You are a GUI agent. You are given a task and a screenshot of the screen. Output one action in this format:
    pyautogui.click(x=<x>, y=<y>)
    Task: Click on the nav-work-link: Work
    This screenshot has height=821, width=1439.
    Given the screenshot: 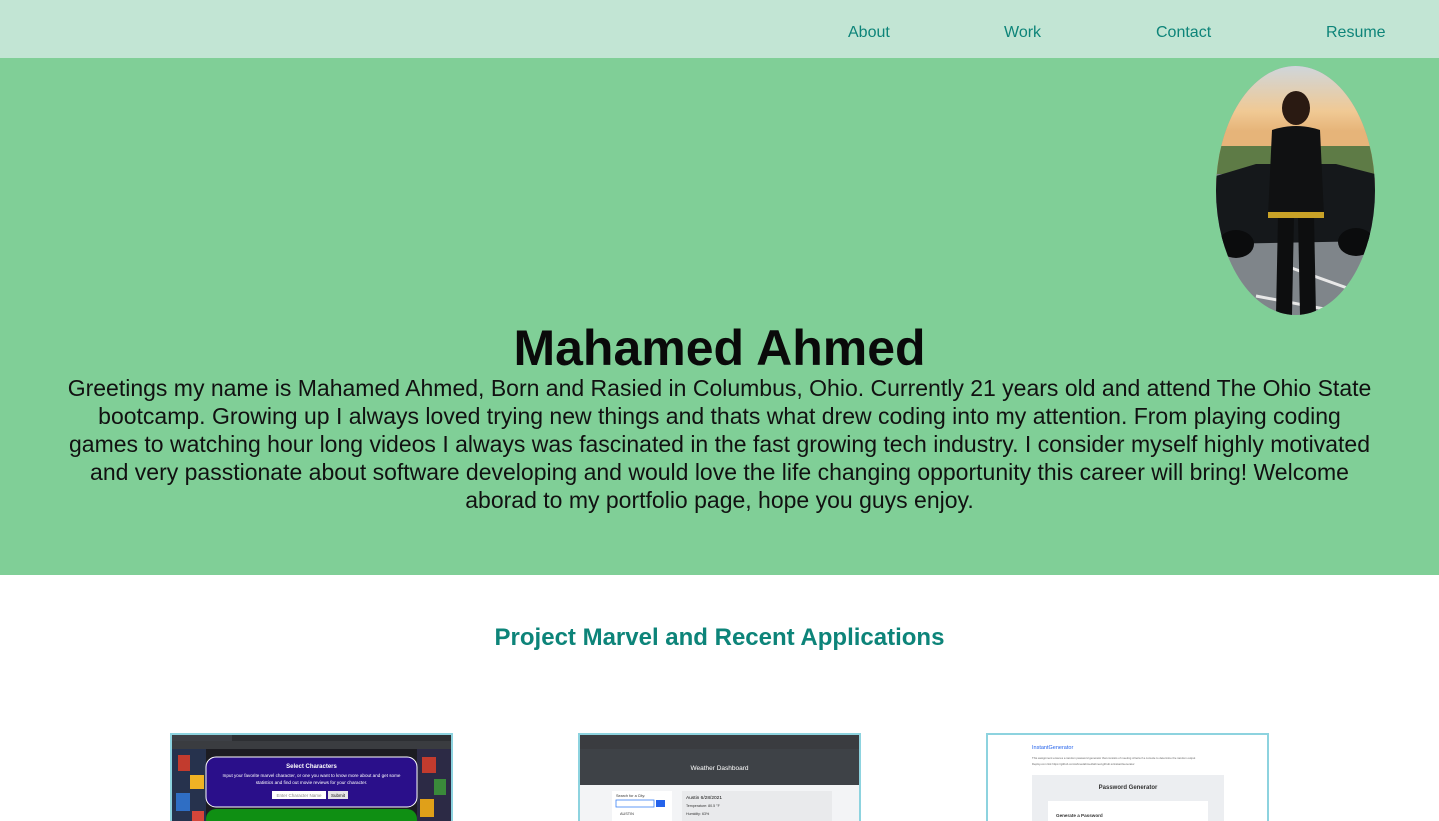 What is the action you would take?
    pyautogui.click(x=1022, y=33)
    